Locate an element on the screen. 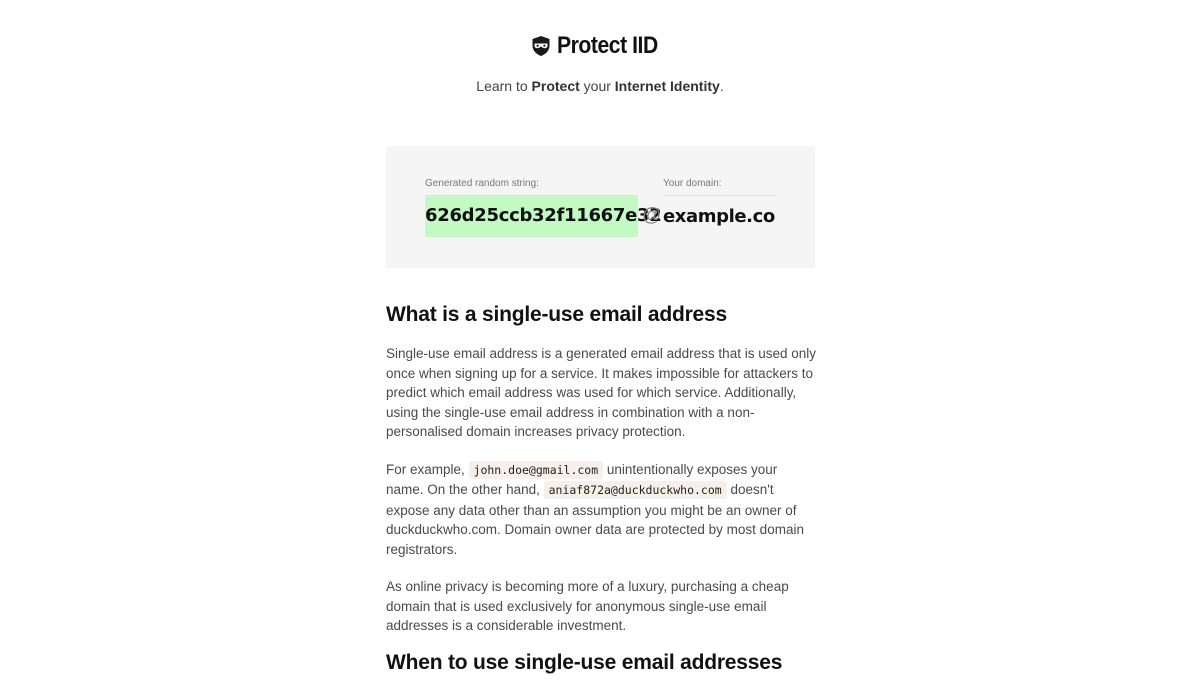  domain-input is located at coordinates (719, 216).